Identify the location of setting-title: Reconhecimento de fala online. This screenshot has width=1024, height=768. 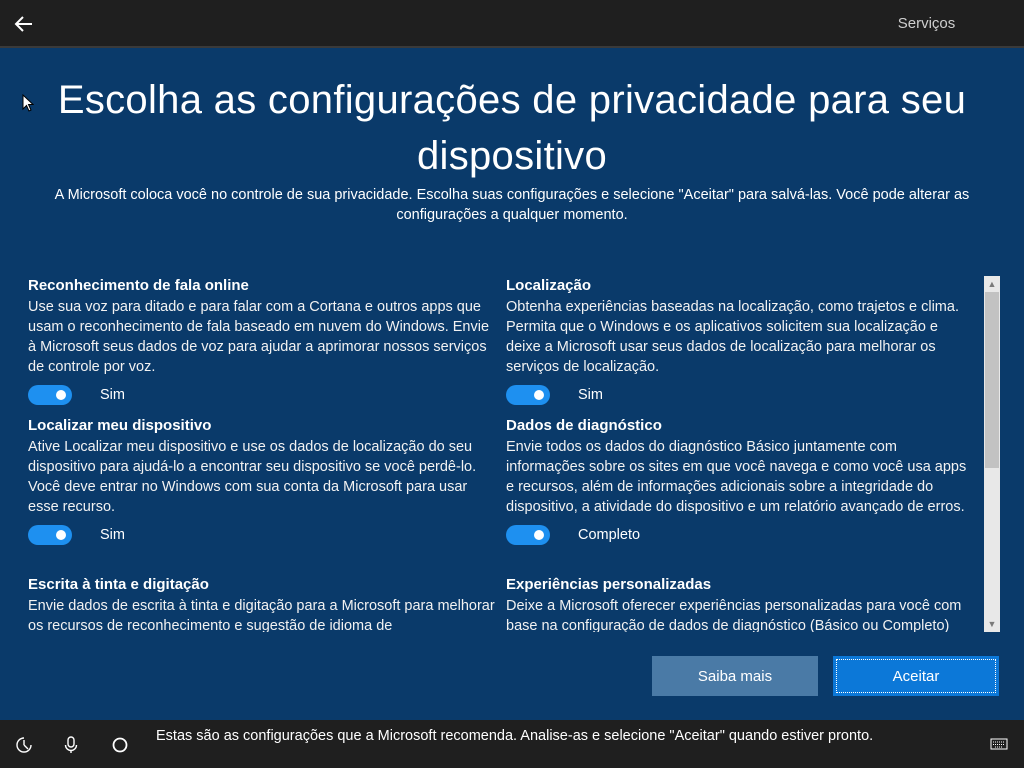
(138, 285).